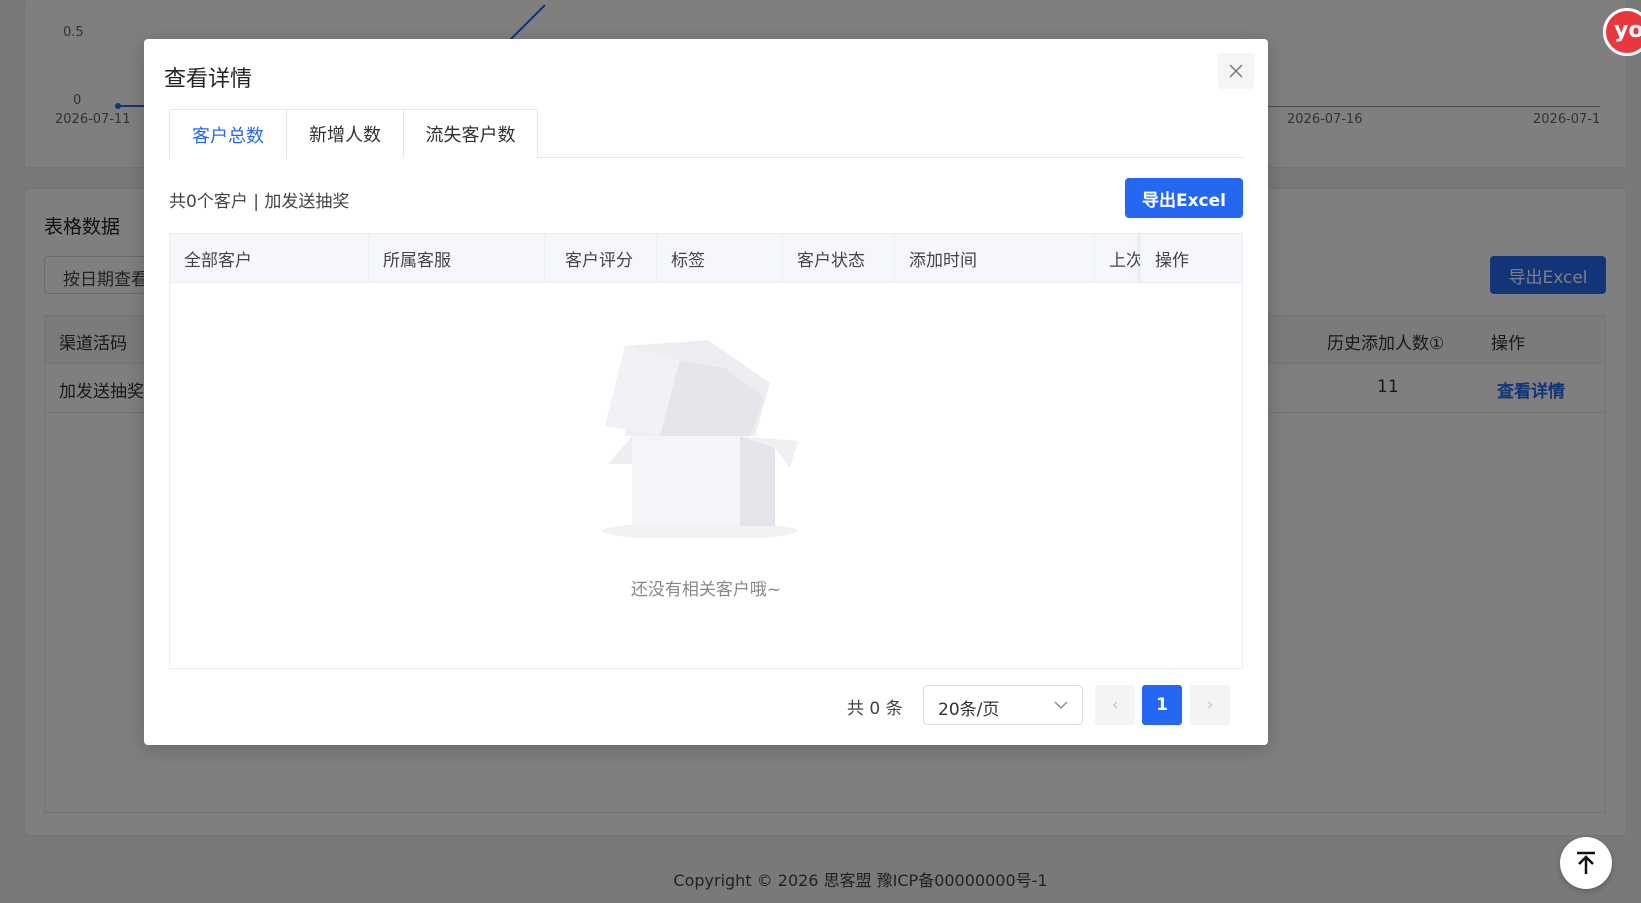 The image size is (1641, 903). What do you see at coordinates (706, 134) in the screenshot?
I see `tab-bar: 客户总数 新增人数 流失客户数` at bounding box center [706, 134].